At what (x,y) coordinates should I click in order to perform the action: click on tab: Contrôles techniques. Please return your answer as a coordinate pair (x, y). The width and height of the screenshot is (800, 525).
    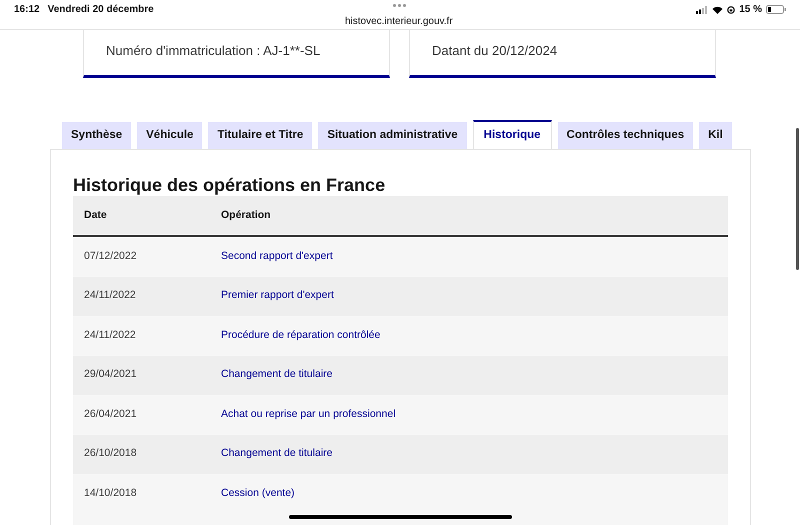
    Looking at the image, I should click on (626, 135).